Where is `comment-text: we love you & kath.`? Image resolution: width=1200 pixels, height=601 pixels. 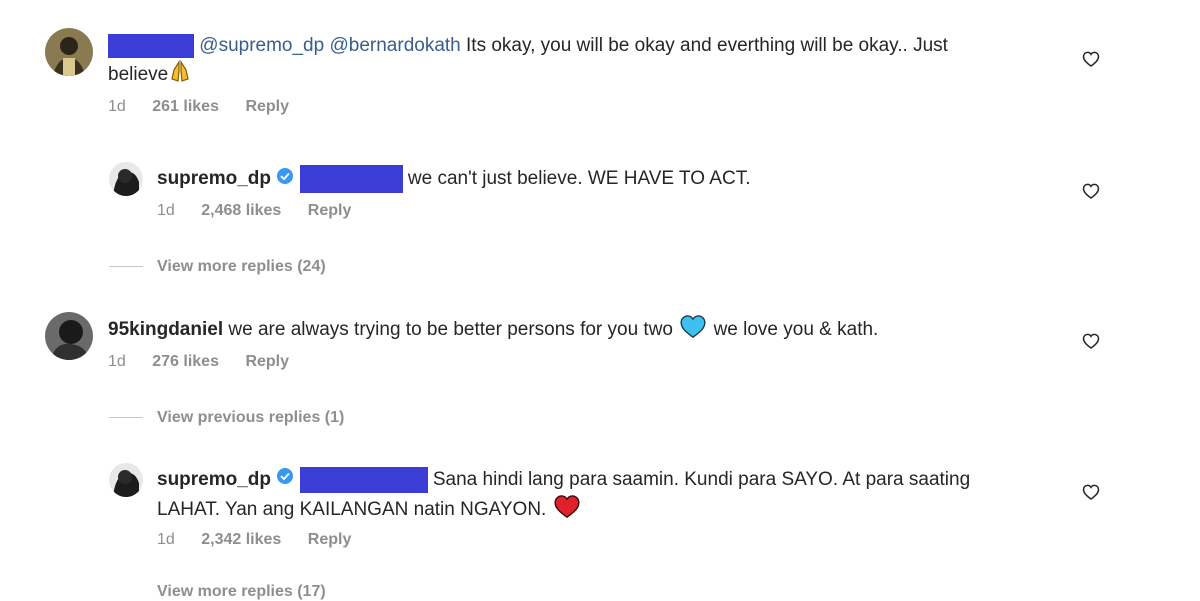 comment-text: we love you & kath. is located at coordinates (796, 330).